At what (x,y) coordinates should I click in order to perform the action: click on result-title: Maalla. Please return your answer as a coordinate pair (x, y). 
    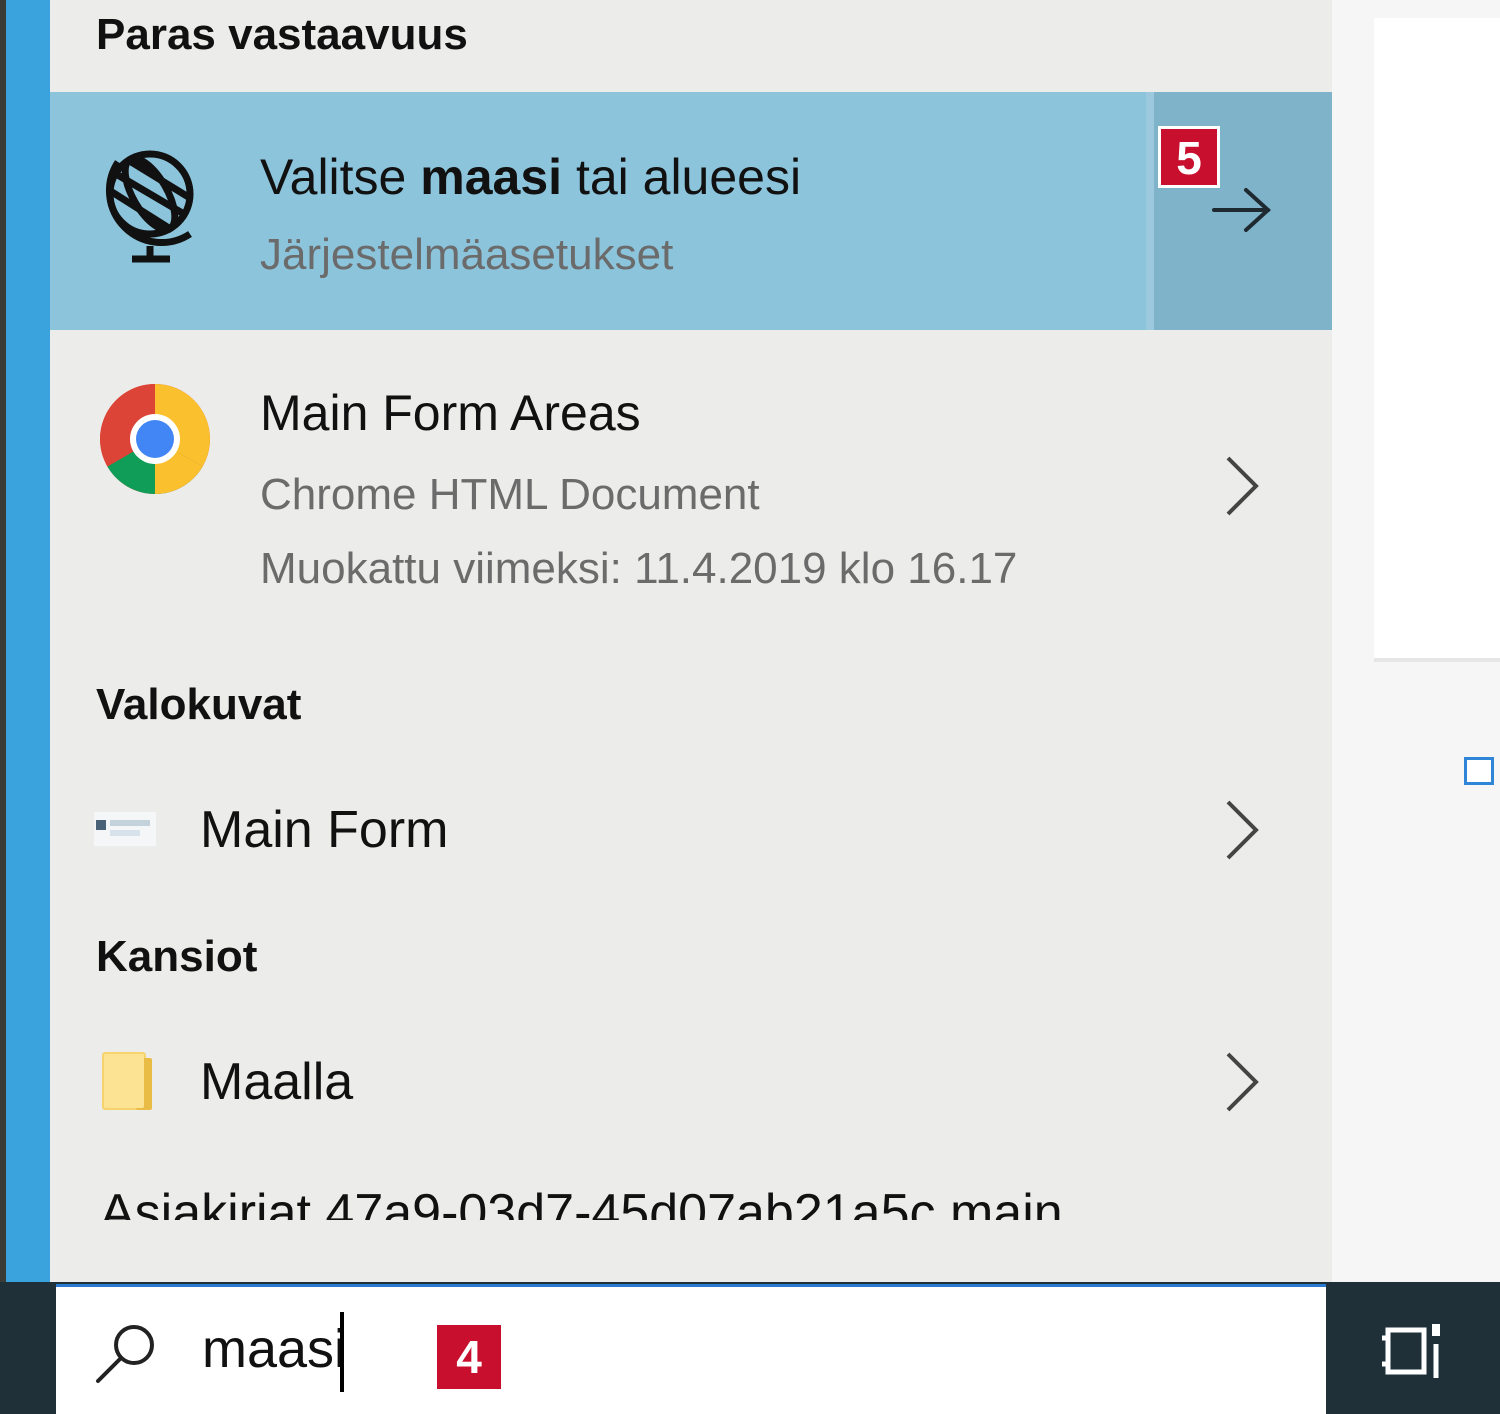
    Looking at the image, I should click on (277, 1082).